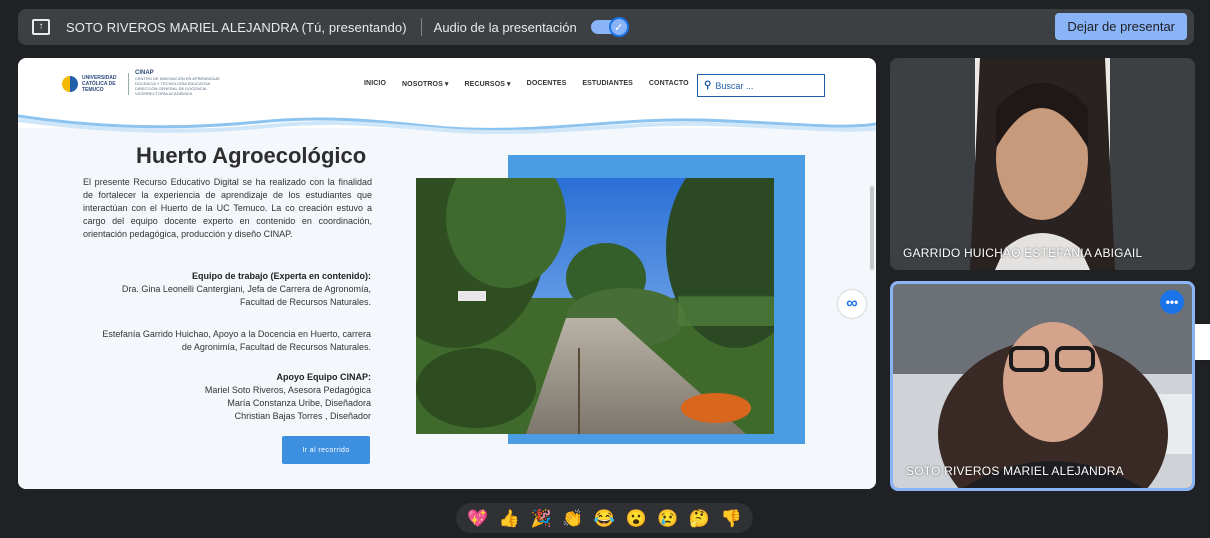  I want to click on participant-tile-self: ••• SOTO RIVEROS MARIEL ALEJANDRA, so click(1042, 386).